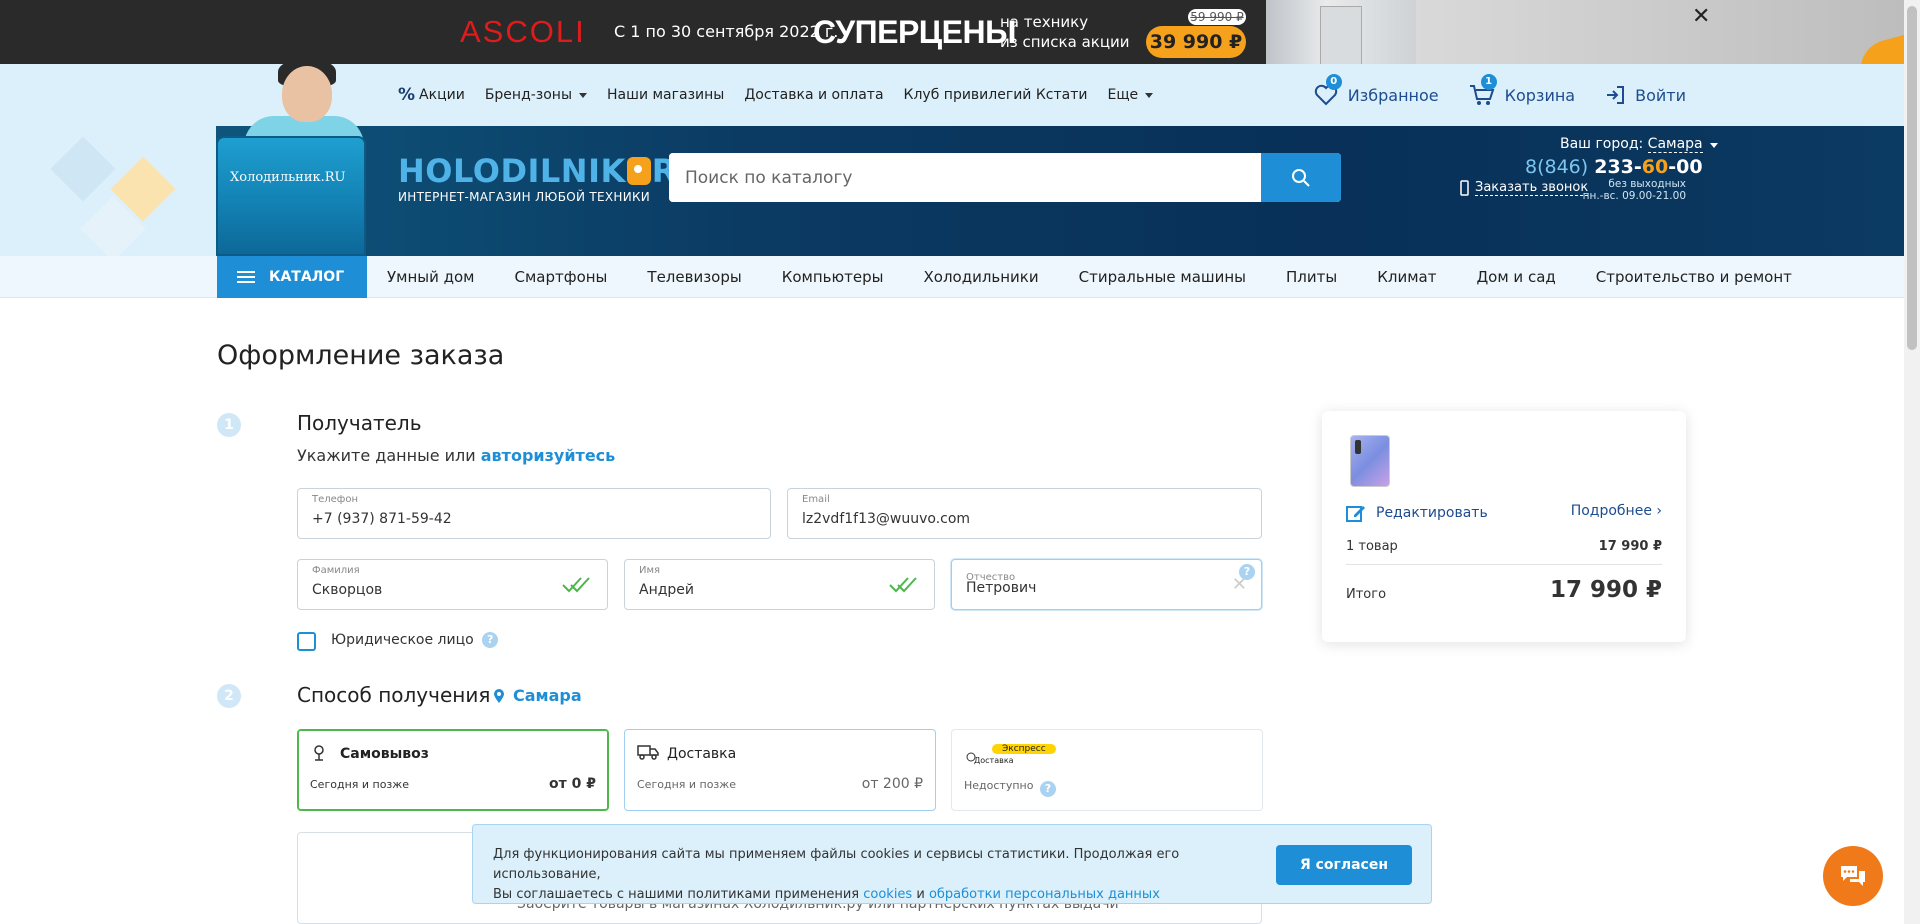  I want to click on percent-icon: %, so click(407, 95).